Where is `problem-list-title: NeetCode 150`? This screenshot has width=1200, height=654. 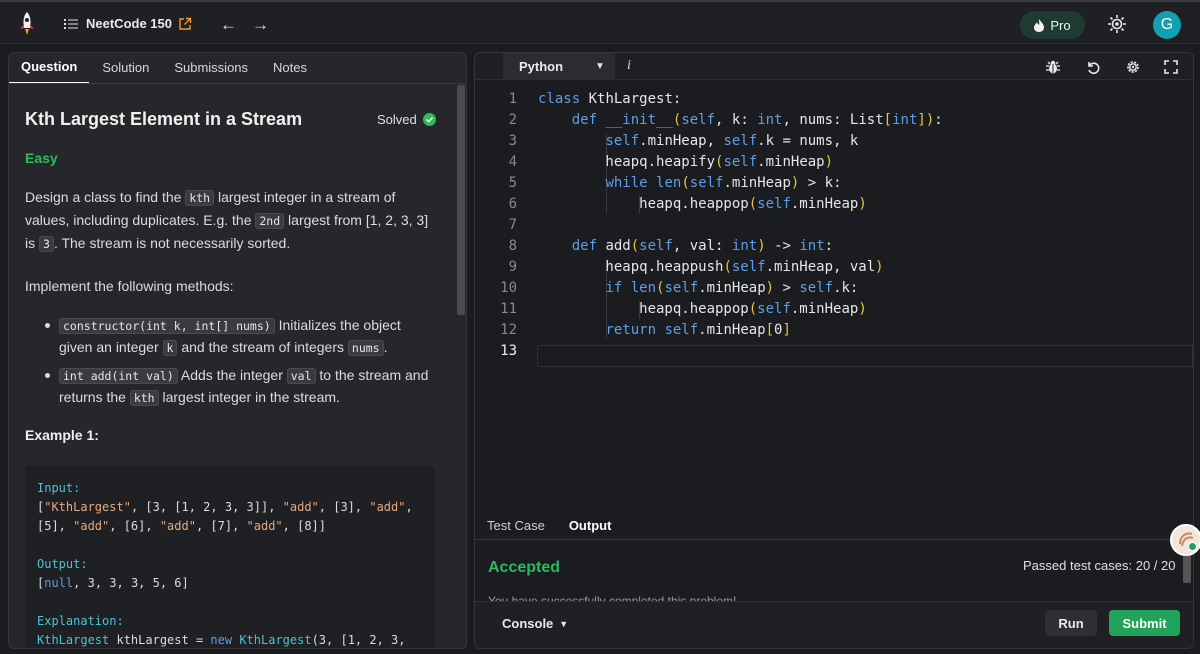 problem-list-title: NeetCode 150 is located at coordinates (129, 23).